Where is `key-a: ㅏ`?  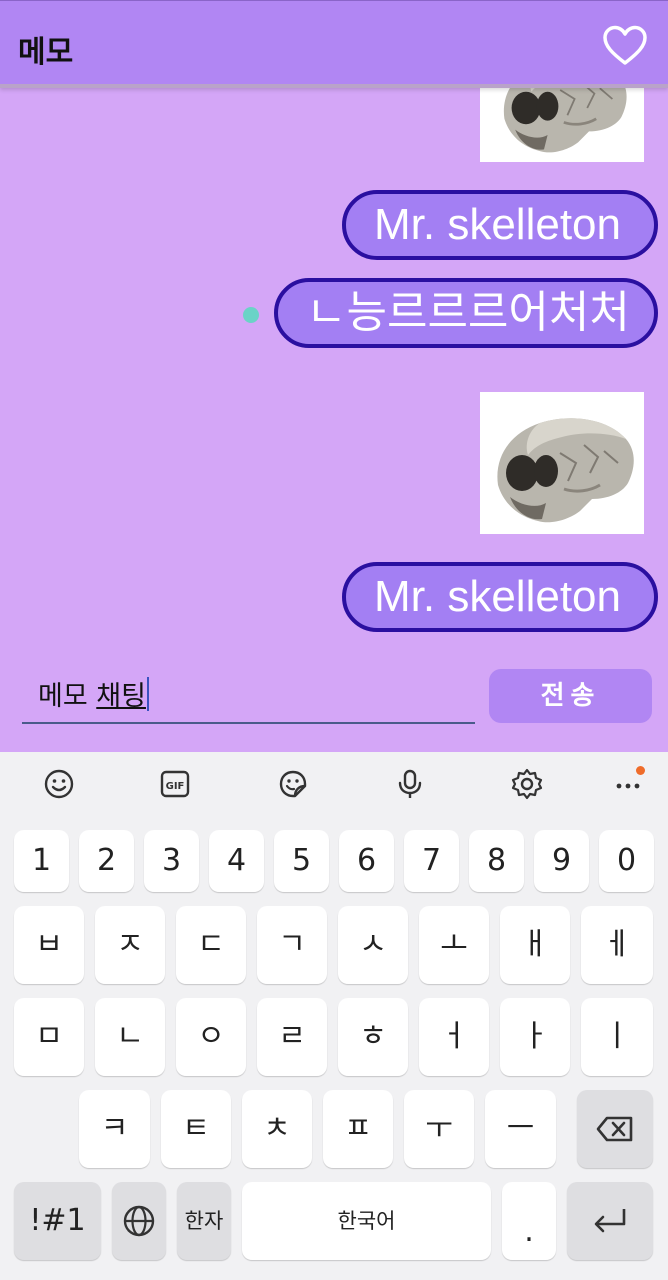
key-a: ㅏ is located at coordinates (535, 1037).